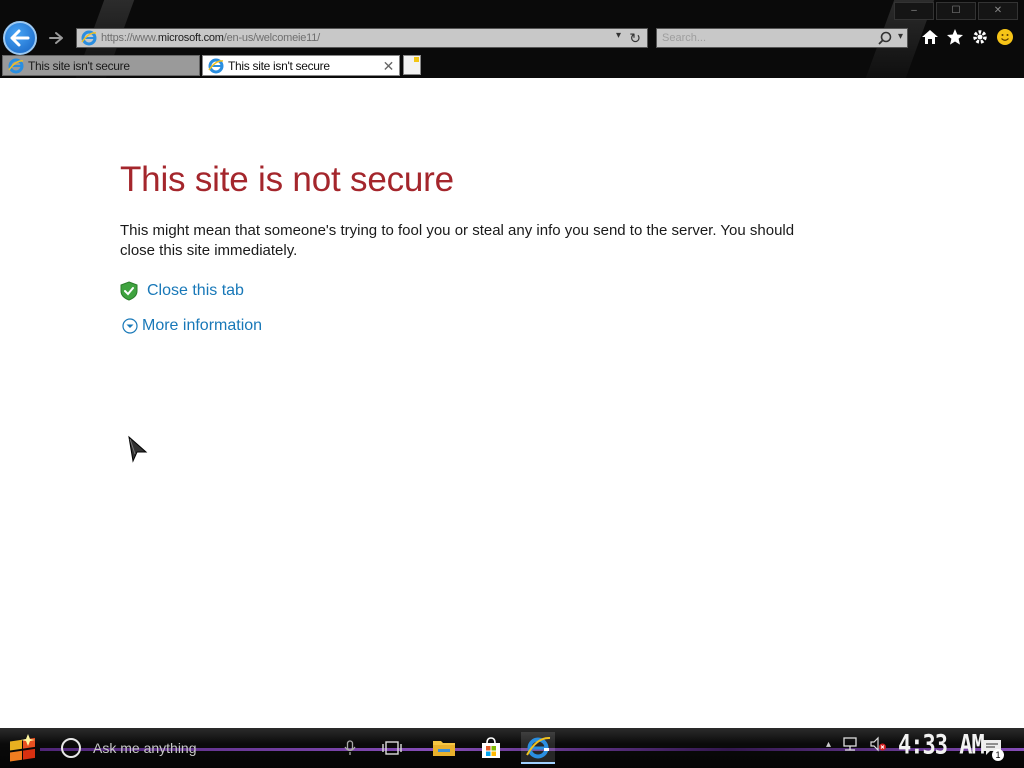 The image size is (1024, 768). I want to click on close-tab-link-row: Close this tab, so click(182, 291).